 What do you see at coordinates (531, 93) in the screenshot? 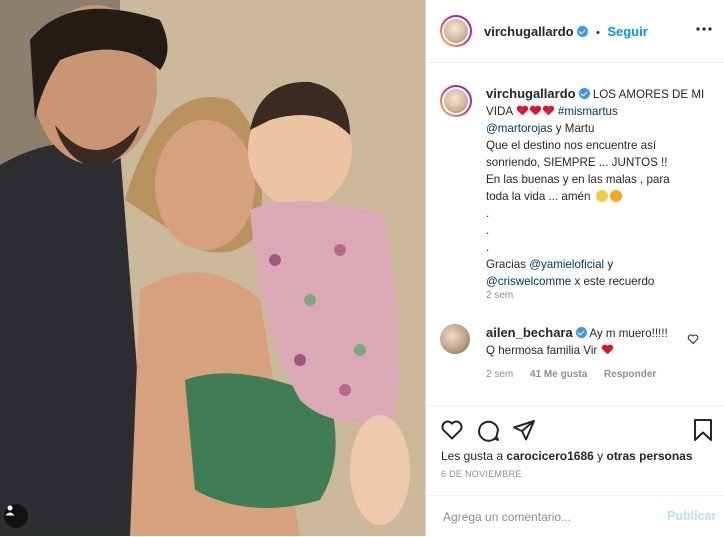
I see `caption-username: virchugallardo` at bounding box center [531, 93].